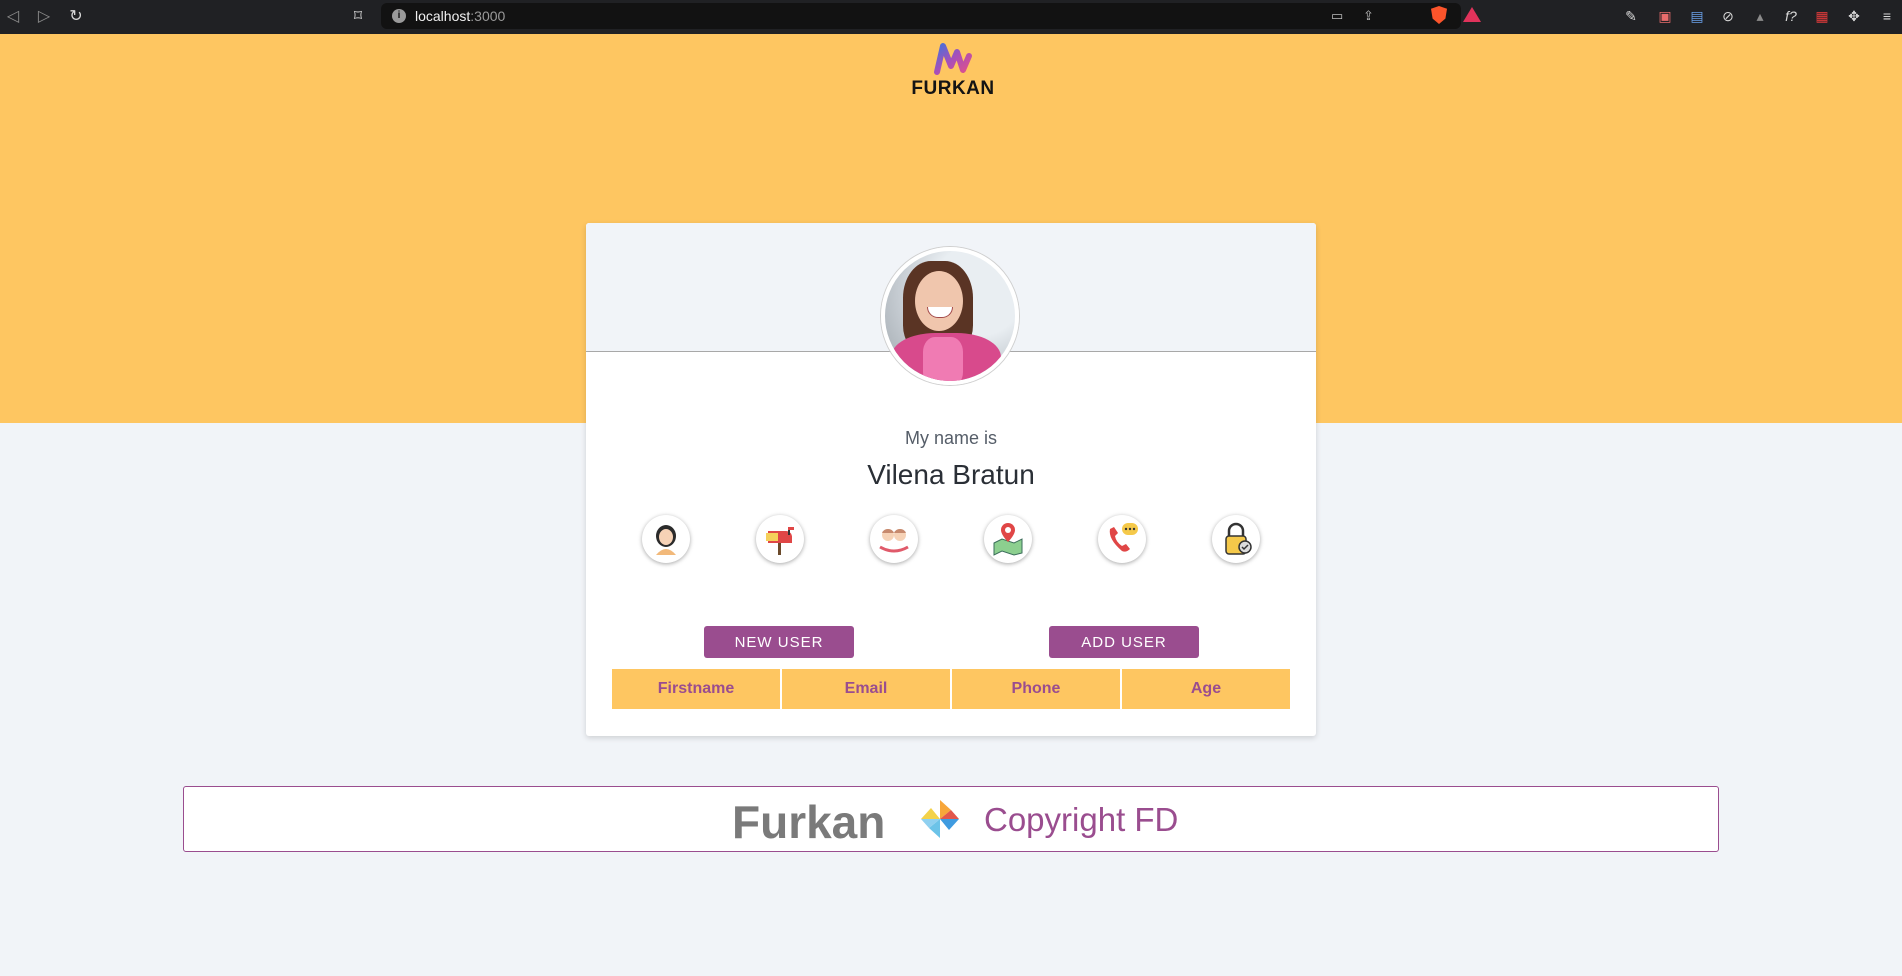  What do you see at coordinates (1122, 539) in the screenshot?
I see `phone-icon` at bounding box center [1122, 539].